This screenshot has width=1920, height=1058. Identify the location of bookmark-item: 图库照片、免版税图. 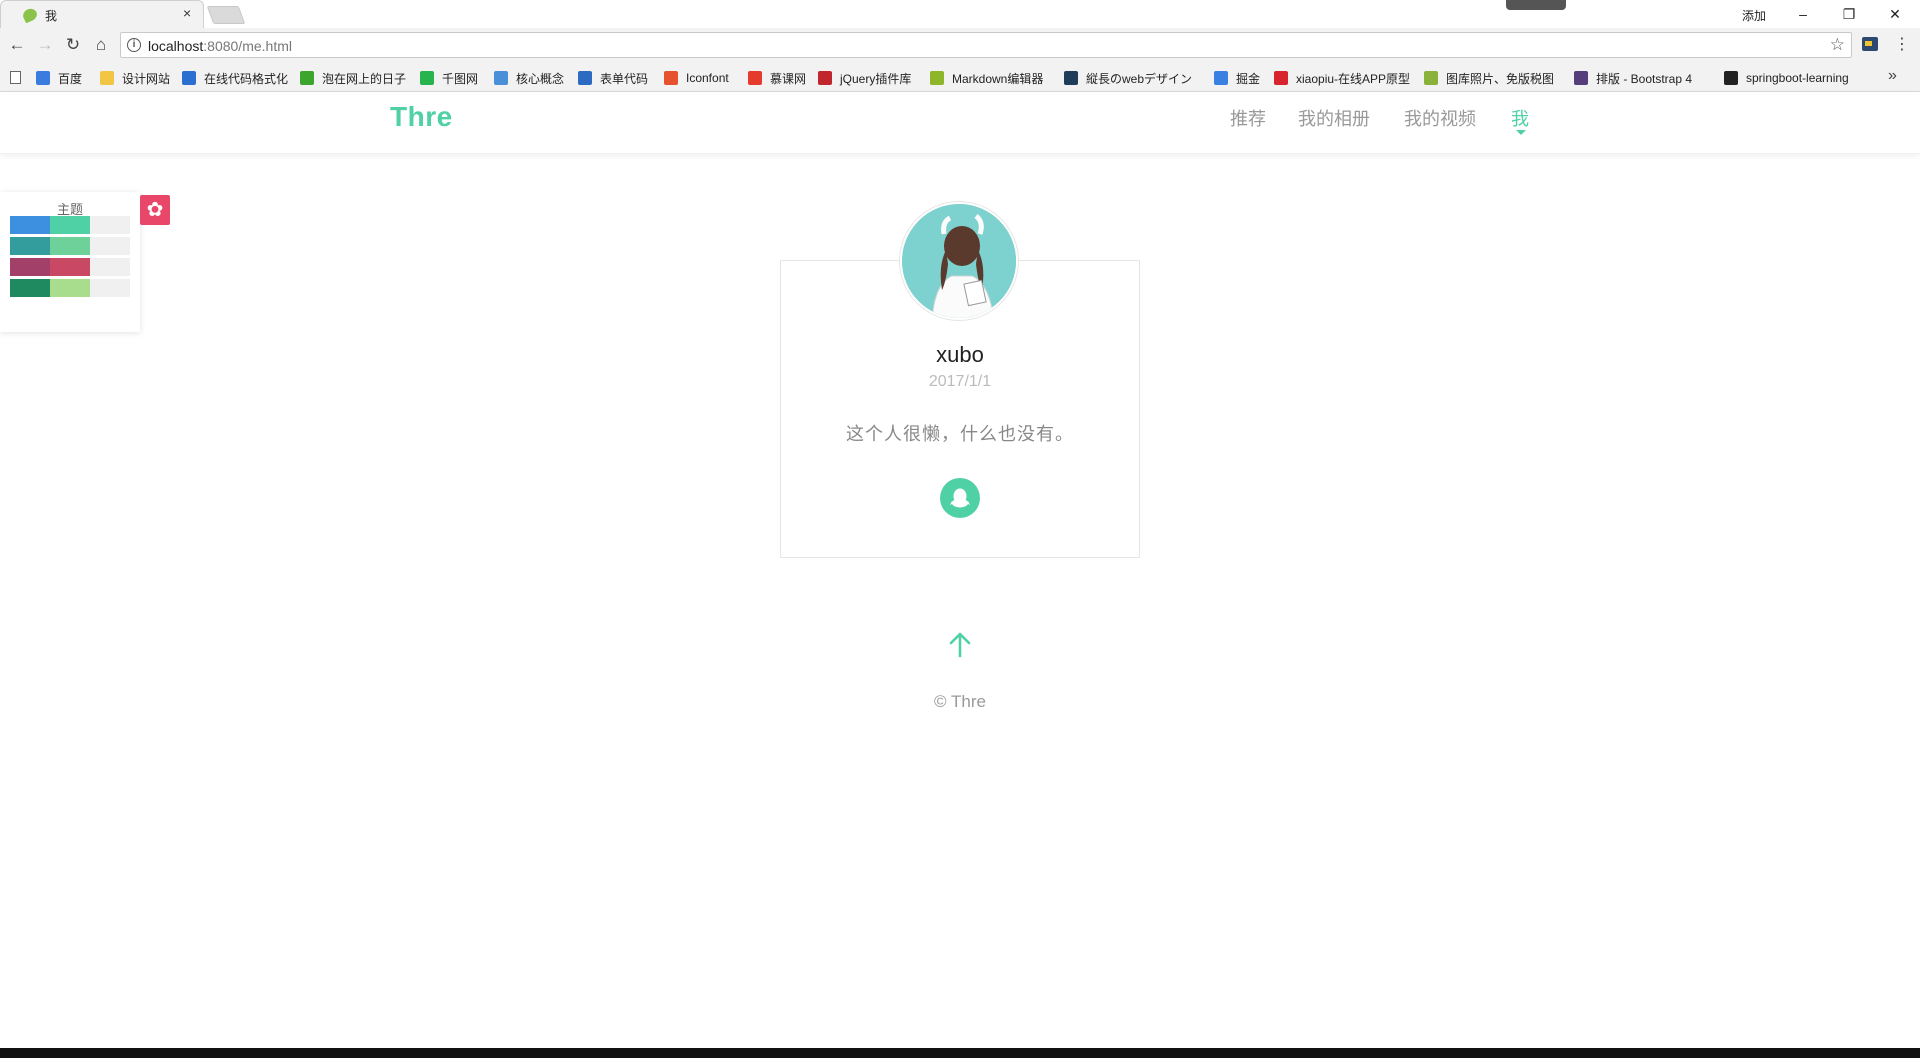
(1489, 78).